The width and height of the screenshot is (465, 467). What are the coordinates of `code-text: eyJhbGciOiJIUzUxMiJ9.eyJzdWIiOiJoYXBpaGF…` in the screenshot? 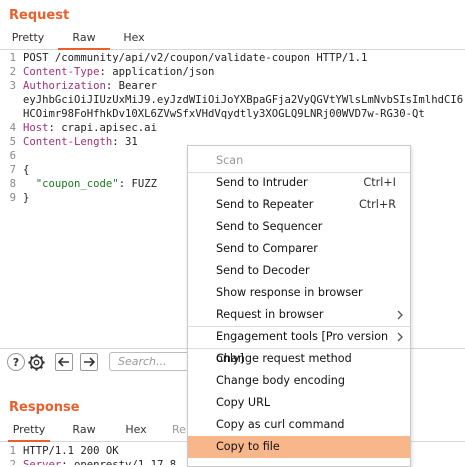 It's located at (243, 100).